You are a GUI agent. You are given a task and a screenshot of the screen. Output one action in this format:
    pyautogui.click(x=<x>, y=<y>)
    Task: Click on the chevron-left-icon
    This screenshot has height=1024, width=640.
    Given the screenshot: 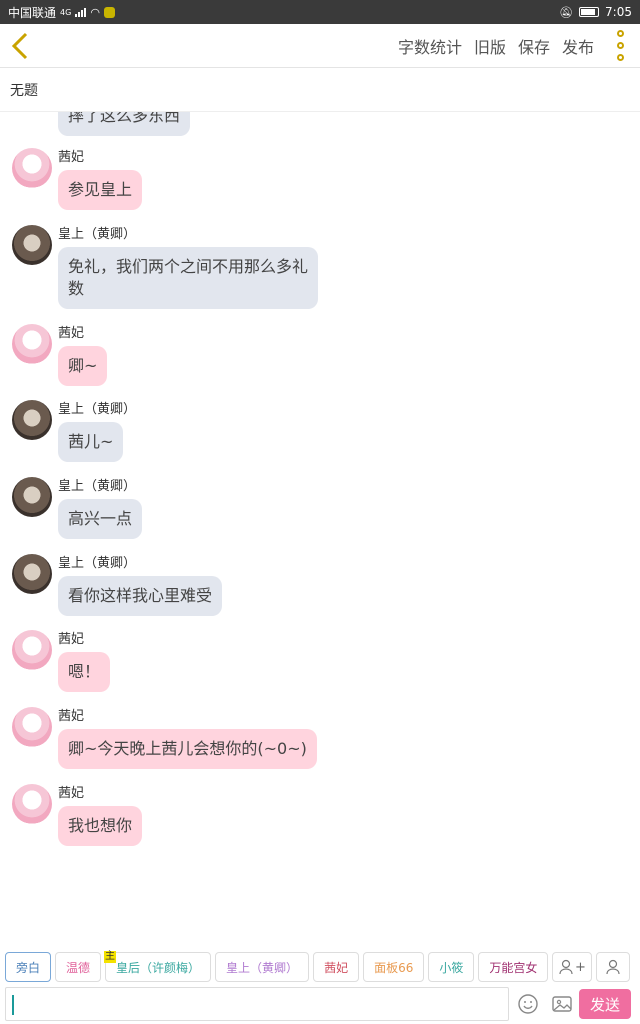 What is the action you would take?
    pyautogui.click(x=19, y=45)
    